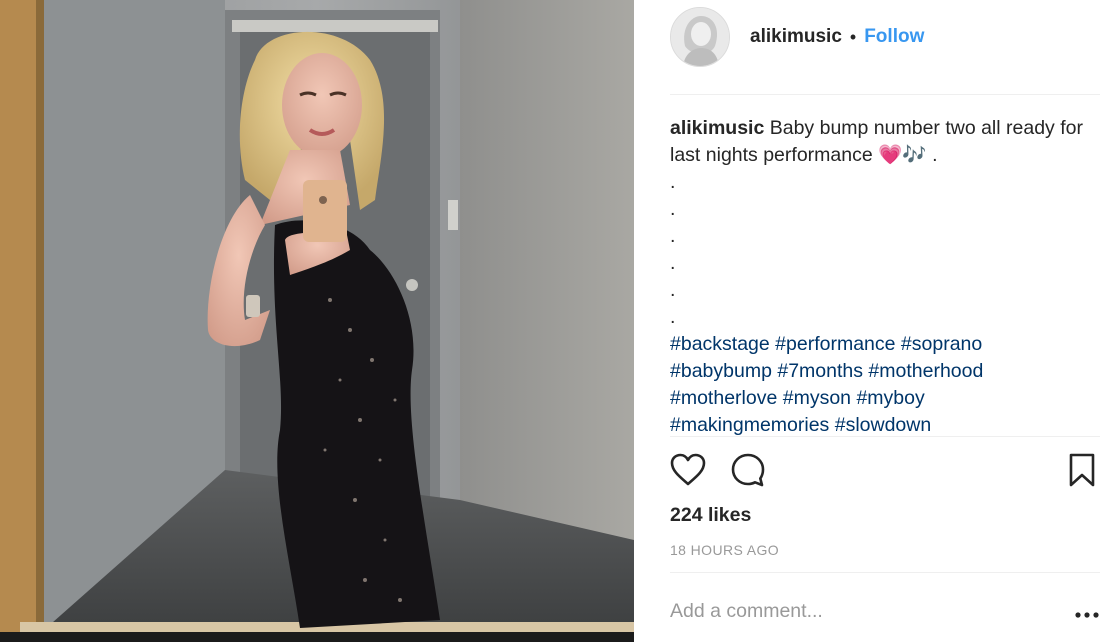 The height and width of the screenshot is (642, 1118). What do you see at coordinates (720, 344) in the screenshot?
I see `hashtag-link: #backstage` at bounding box center [720, 344].